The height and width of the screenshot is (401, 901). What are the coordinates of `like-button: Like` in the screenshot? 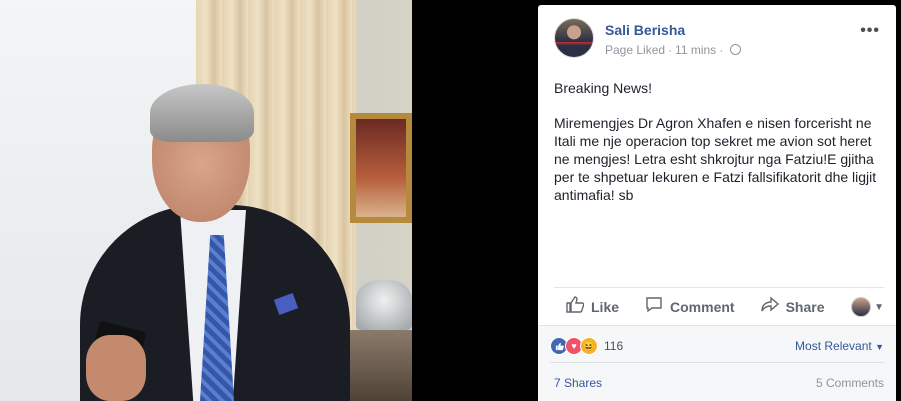 It's located at (592, 307).